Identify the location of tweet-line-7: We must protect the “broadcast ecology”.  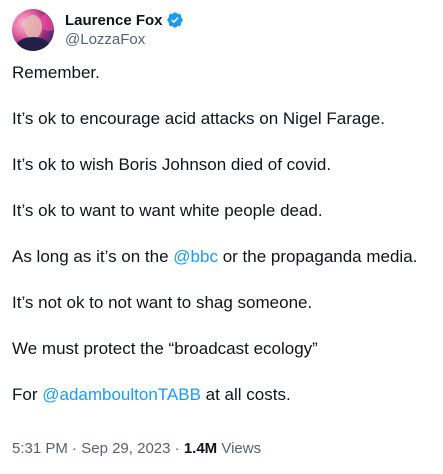
(165, 348).